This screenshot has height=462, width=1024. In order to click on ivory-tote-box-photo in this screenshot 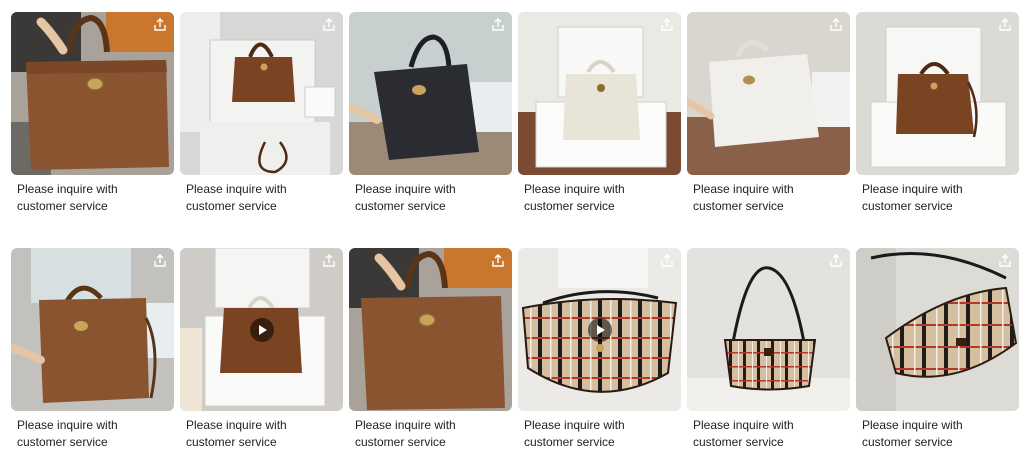, I will do `click(599, 93)`.